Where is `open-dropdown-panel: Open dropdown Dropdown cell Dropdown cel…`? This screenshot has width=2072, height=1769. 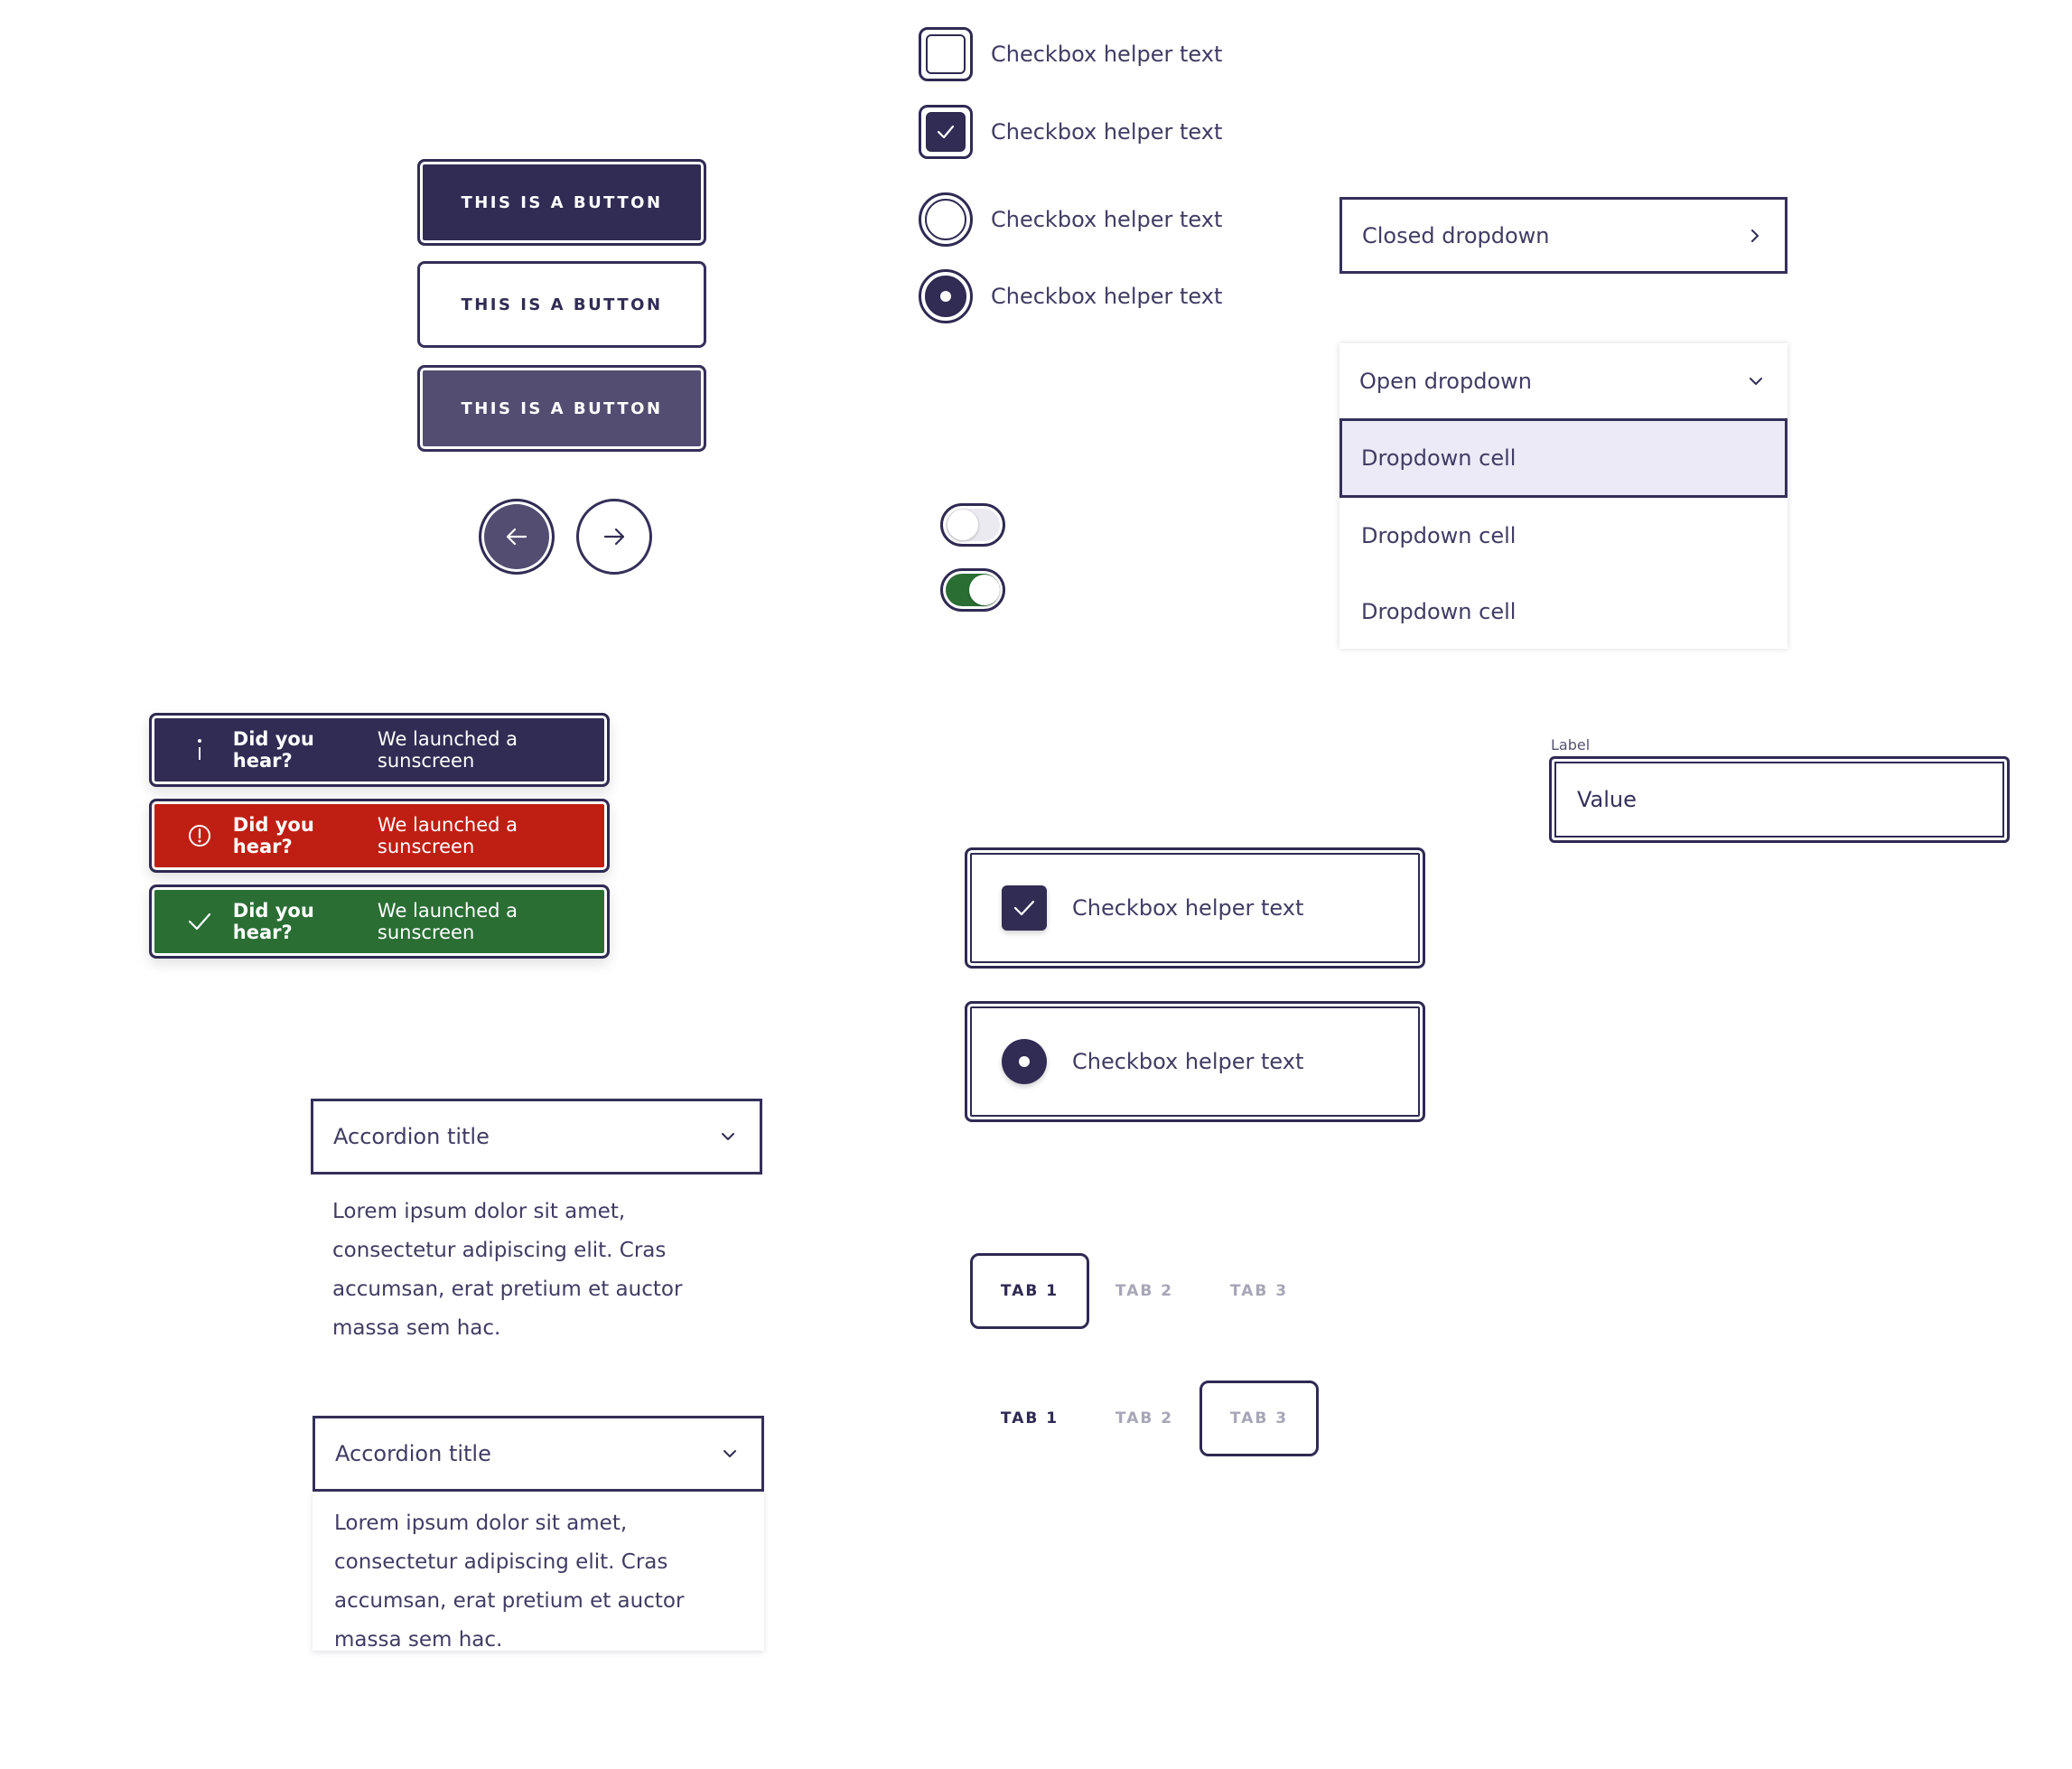 open-dropdown-panel: Open dropdown Dropdown cell Dropdown cel… is located at coordinates (1563, 496).